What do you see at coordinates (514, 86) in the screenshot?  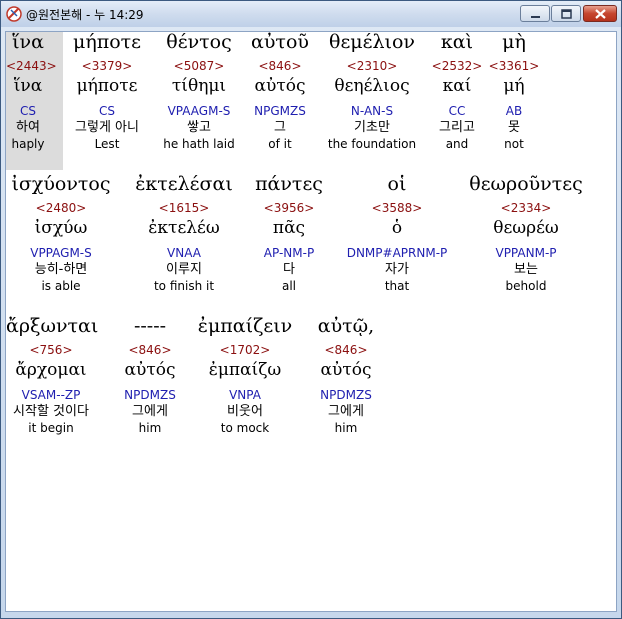 I see `lemma: μή` at bounding box center [514, 86].